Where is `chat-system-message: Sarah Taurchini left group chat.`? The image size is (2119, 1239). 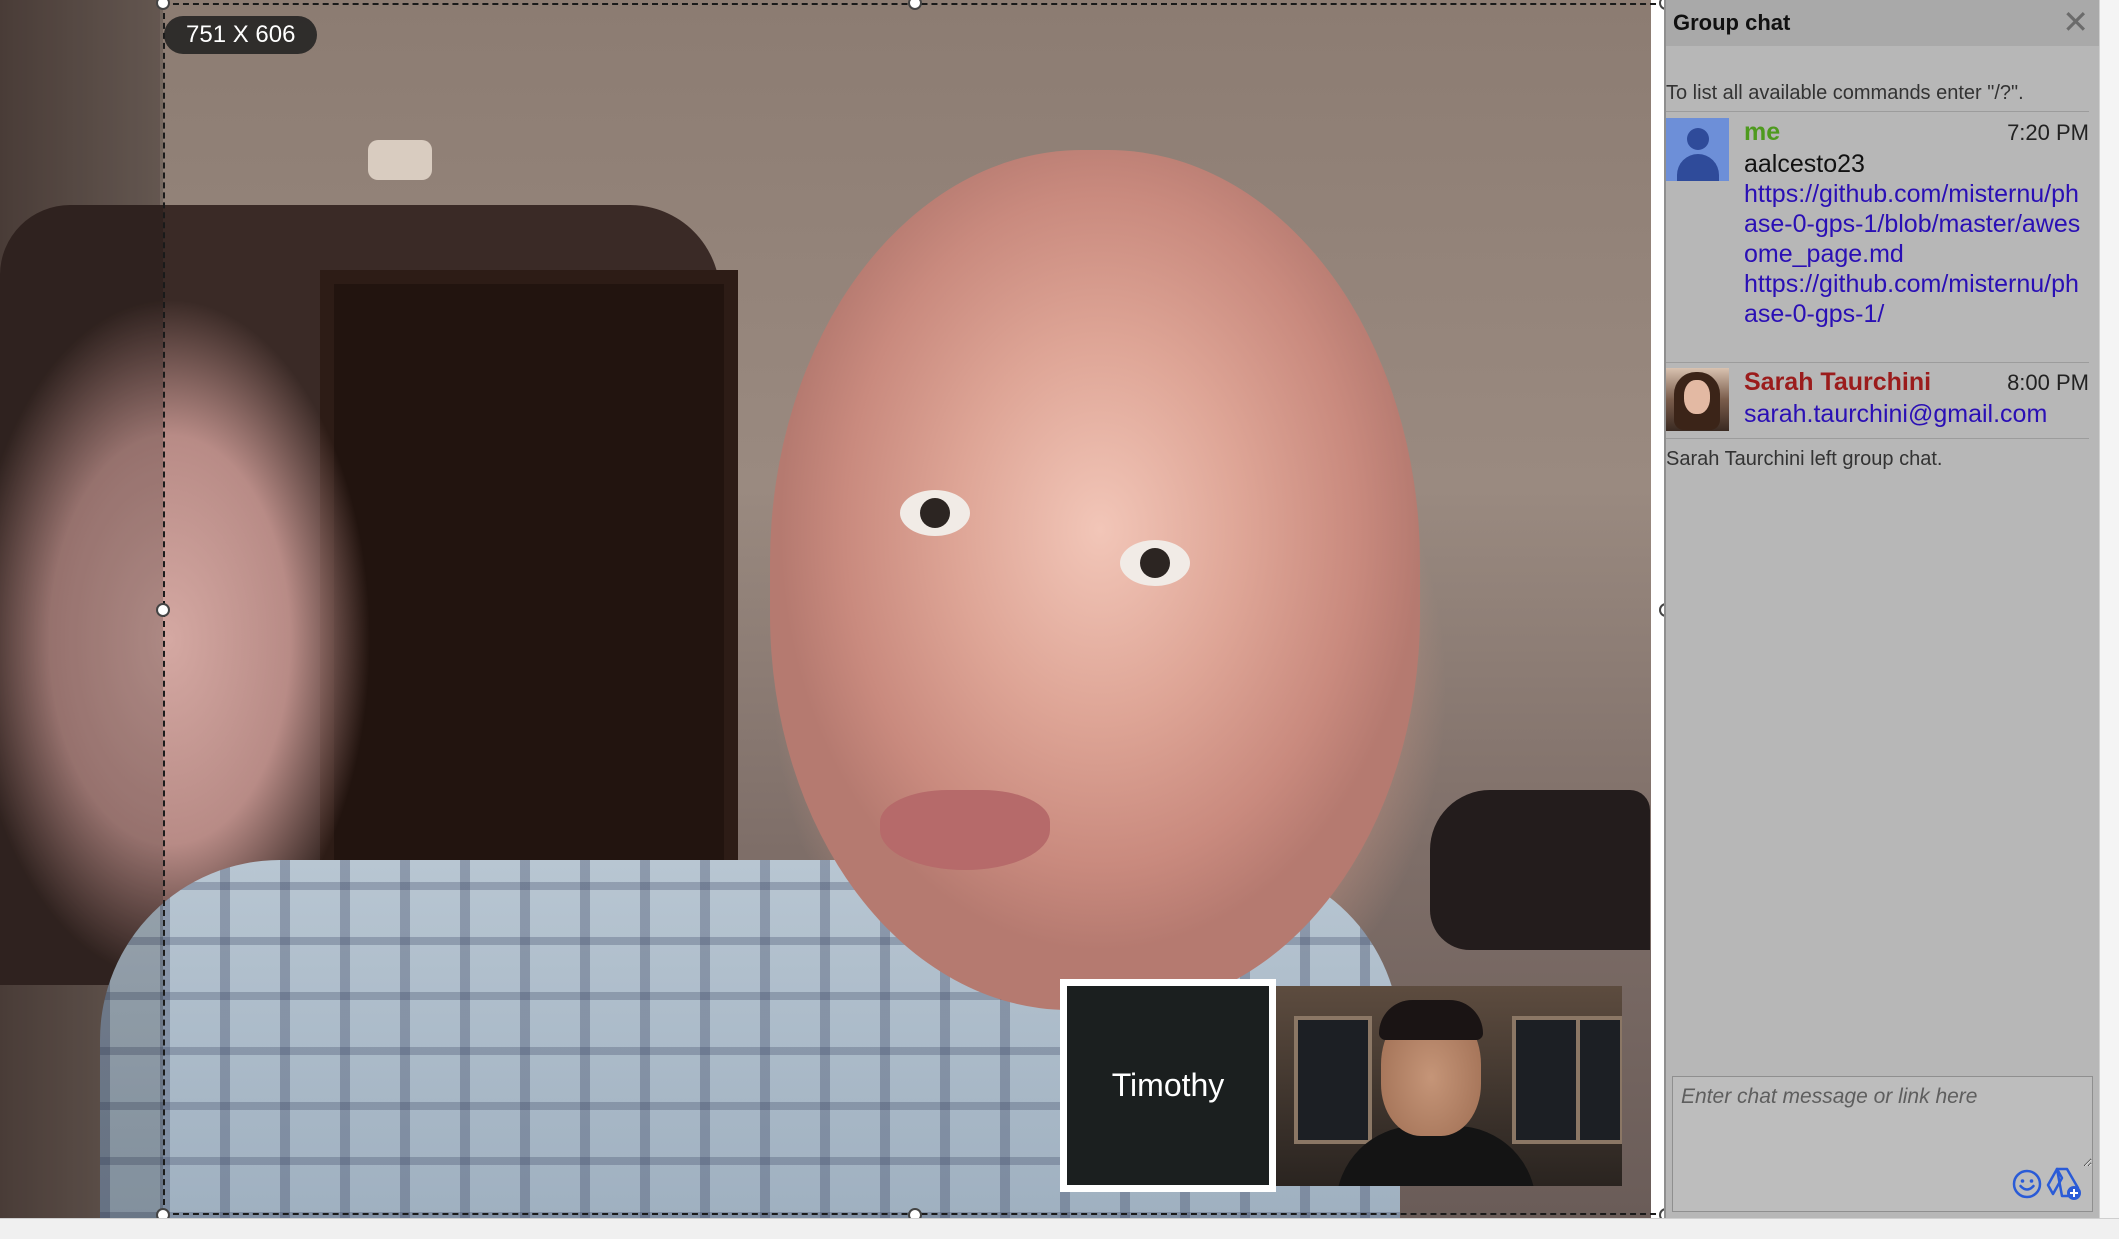
chat-system-message: Sarah Taurchini left group chat. is located at coordinates (1804, 459).